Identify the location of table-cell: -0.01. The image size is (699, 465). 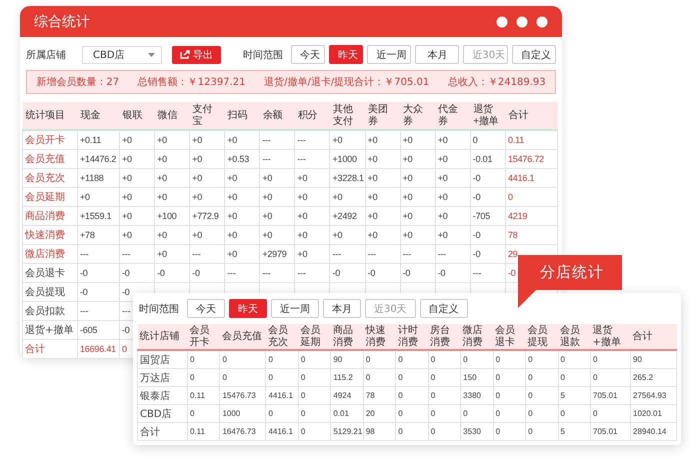
(488, 159).